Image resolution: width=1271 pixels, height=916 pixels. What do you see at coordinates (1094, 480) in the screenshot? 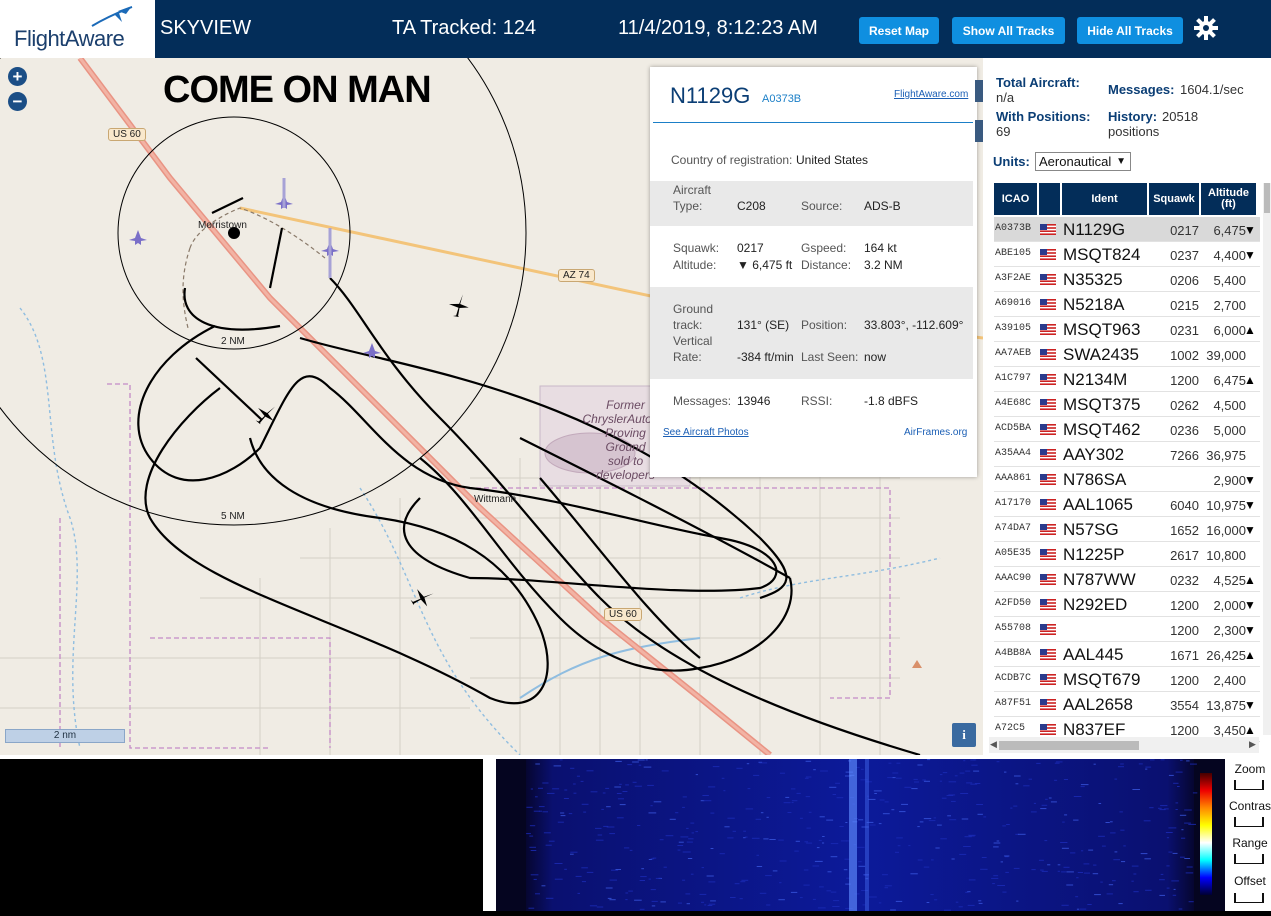
I see `ident-cell: N786SA` at bounding box center [1094, 480].